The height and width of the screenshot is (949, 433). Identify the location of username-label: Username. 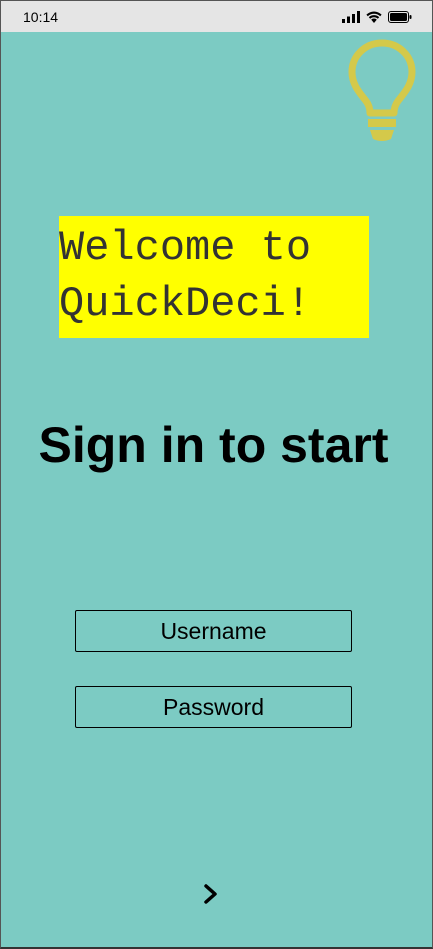
(213, 630).